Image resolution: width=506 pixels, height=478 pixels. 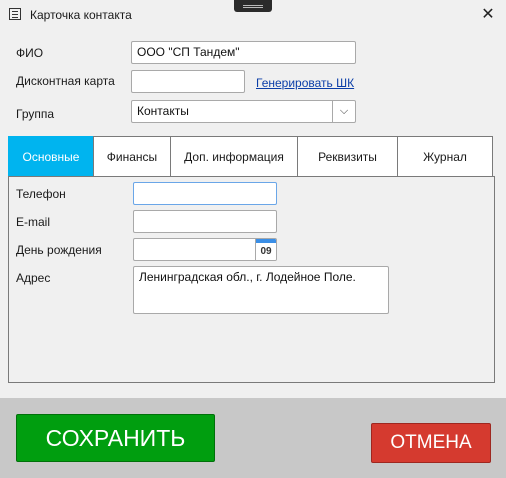 I want to click on discount-card-label: Дисконтная карта, so click(x=65, y=81).